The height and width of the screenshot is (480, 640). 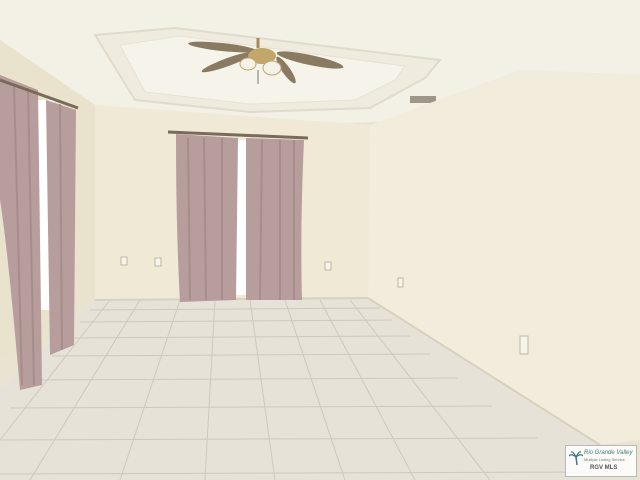 I want to click on watermark-mls: RGV MLS, so click(x=604, y=468).